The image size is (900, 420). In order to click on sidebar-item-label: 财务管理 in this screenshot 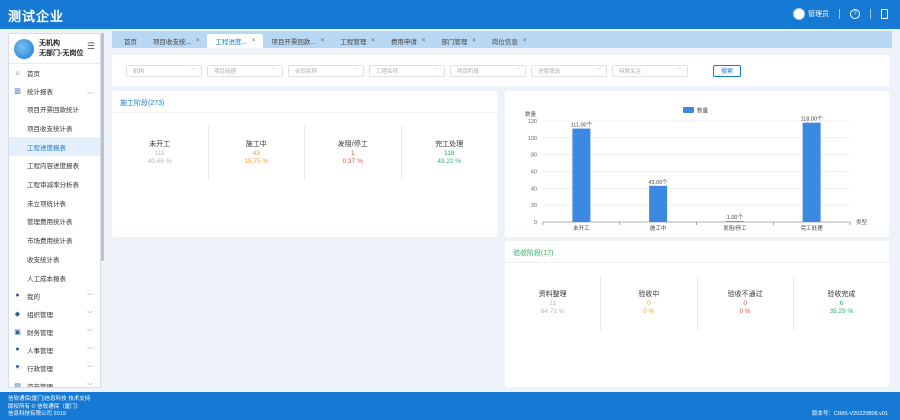, I will do `click(40, 333)`.